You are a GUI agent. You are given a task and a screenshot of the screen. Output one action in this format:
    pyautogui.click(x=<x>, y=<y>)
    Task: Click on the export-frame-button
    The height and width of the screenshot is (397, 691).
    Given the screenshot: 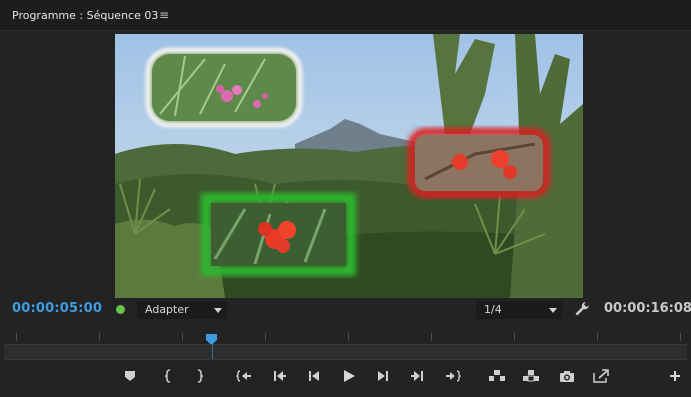 What is the action you would take?
    pyautogui.click(x=567, y=376)
    